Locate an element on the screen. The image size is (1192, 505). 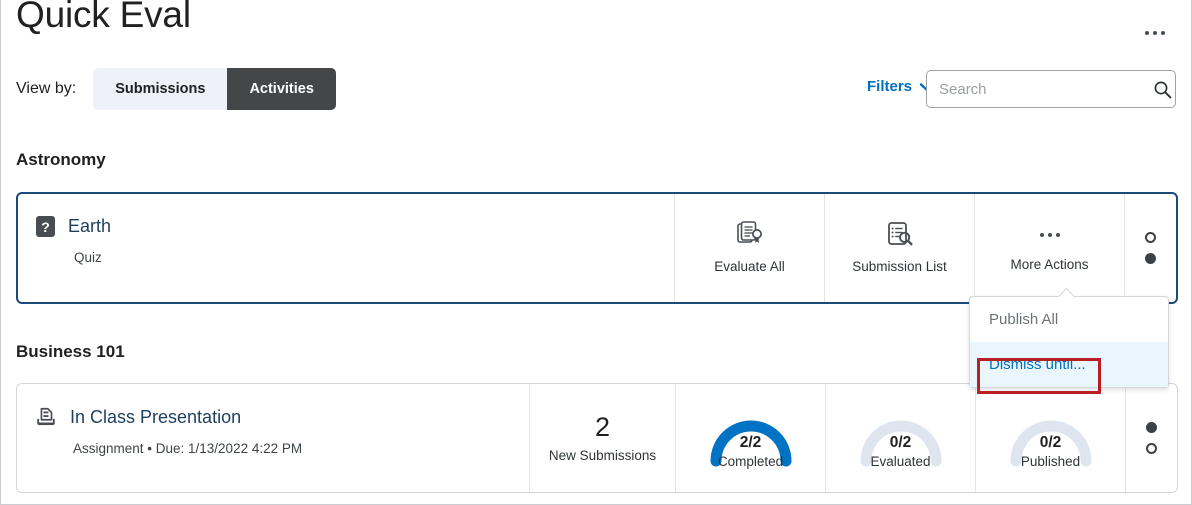
course-heading: Astronomy is located at coordinates (61, 159).